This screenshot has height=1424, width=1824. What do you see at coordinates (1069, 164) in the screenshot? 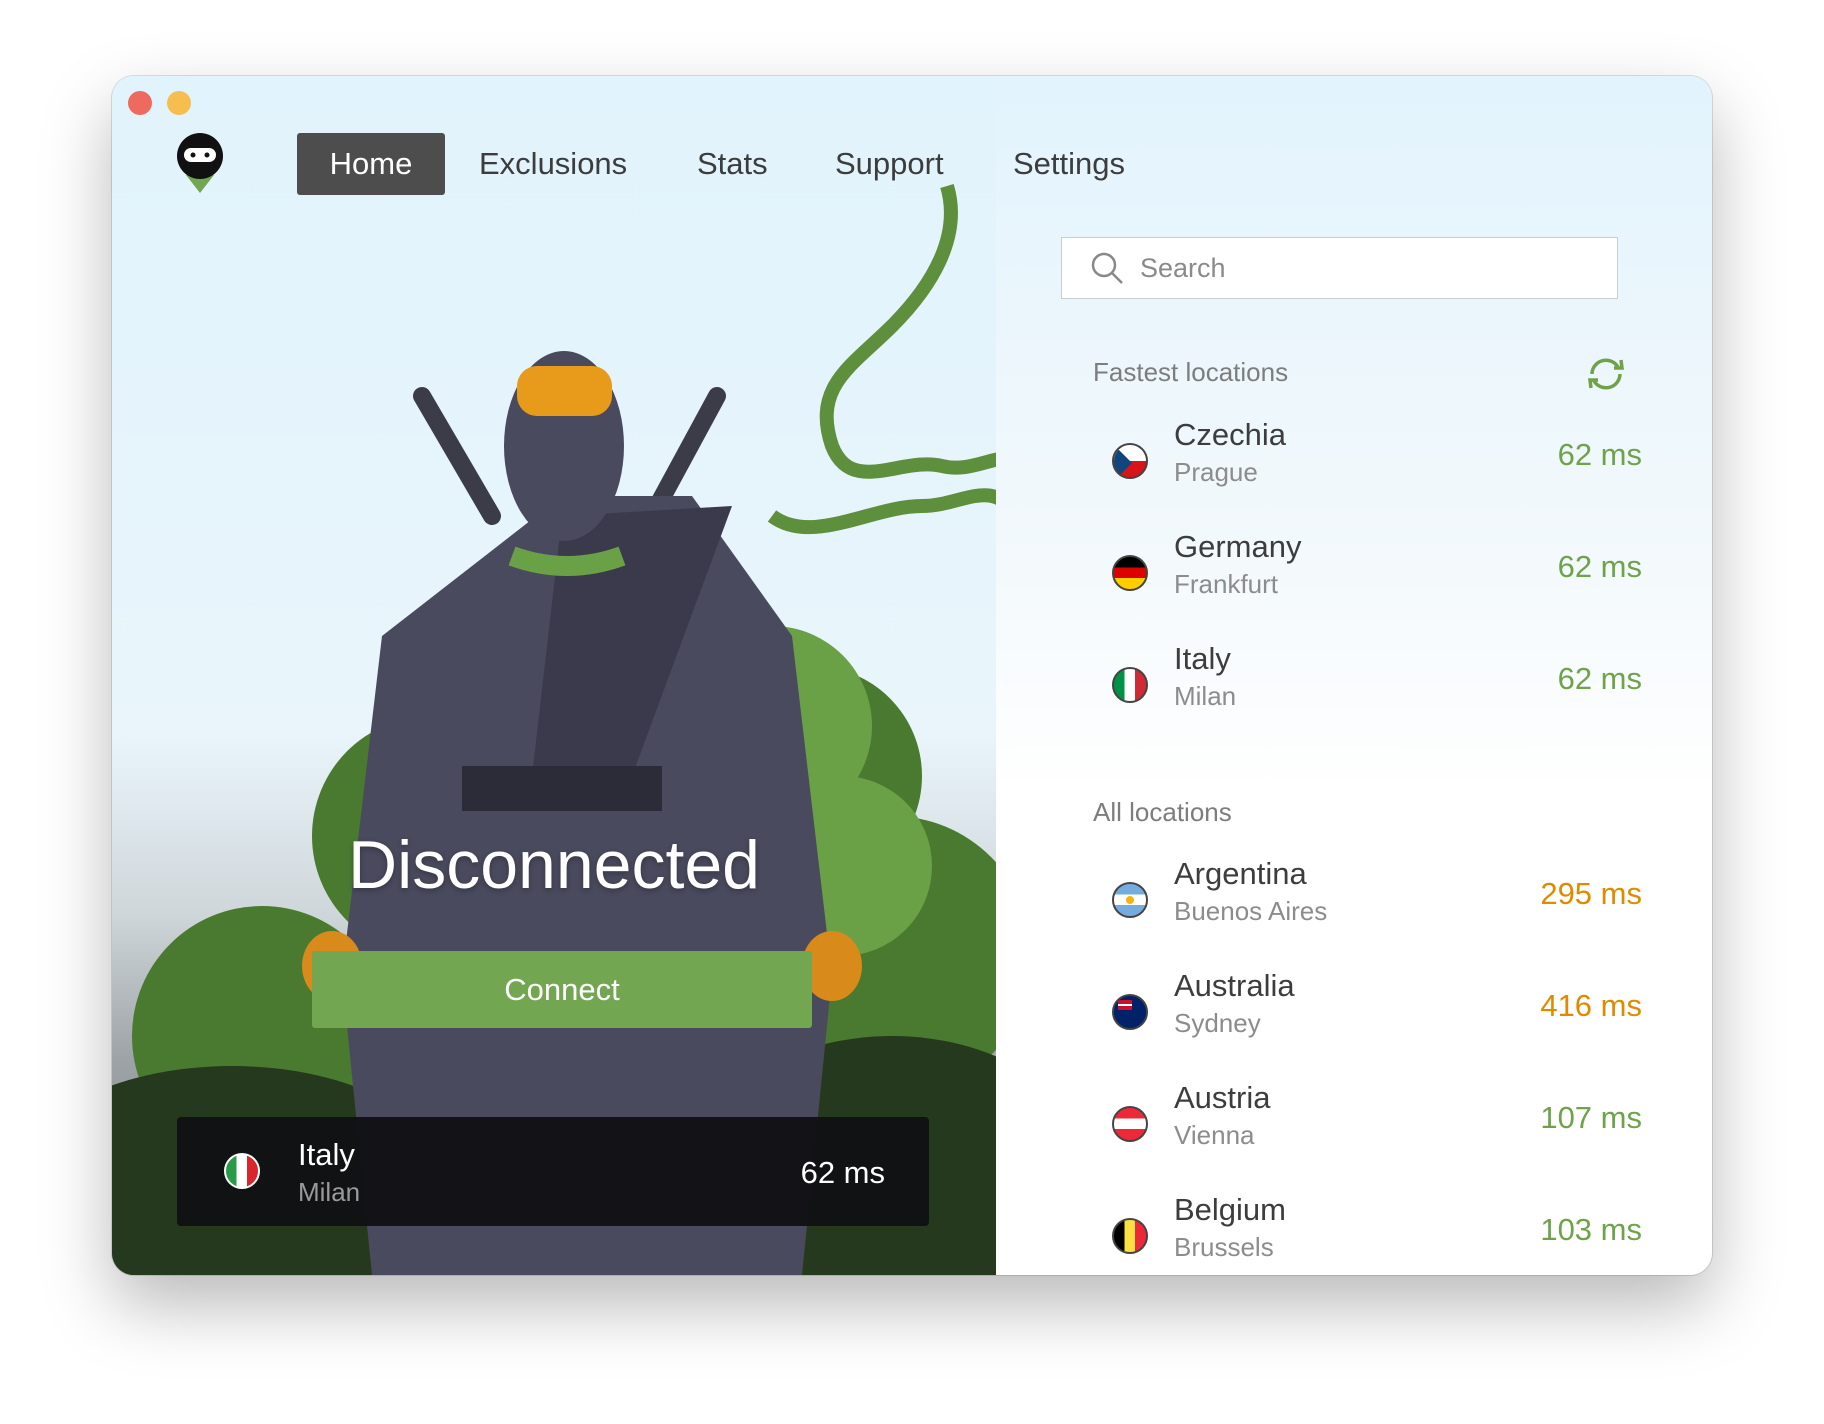
I see `tab-settings: Settings` at bounding box center [1069, 164].